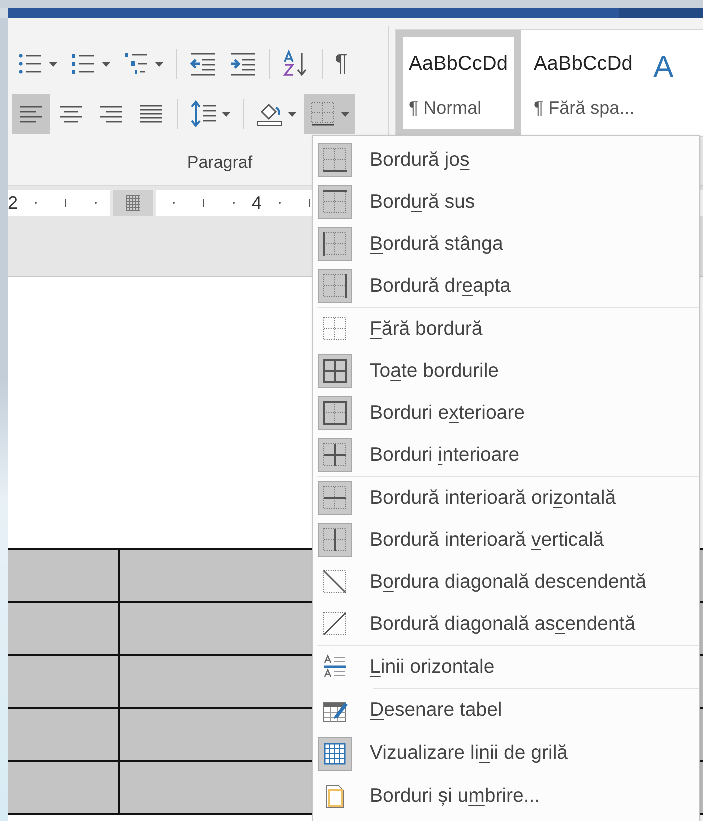  Describe the element at coordinates (506, 329) in the screenshot. I see `menu-item: Fără bordură` at that location.